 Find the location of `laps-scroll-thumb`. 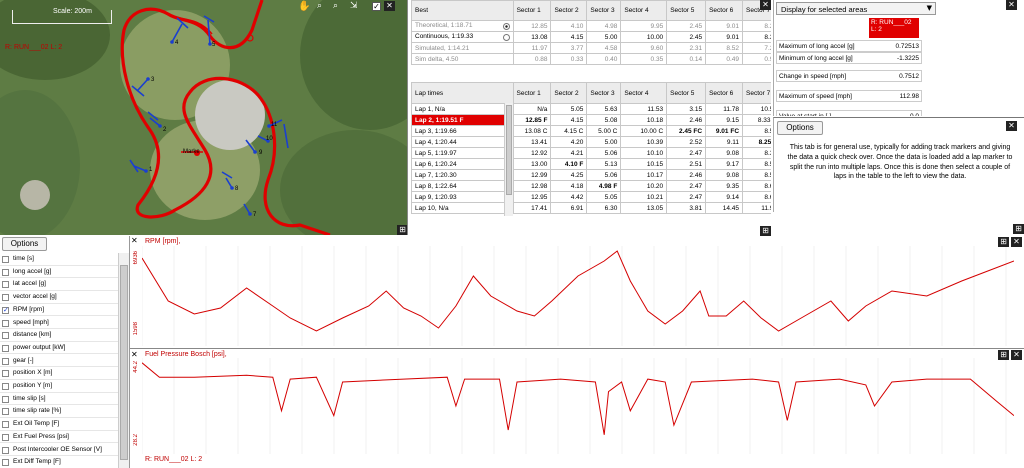

laps-scroll-thumb is located at coordinates (509, 150).